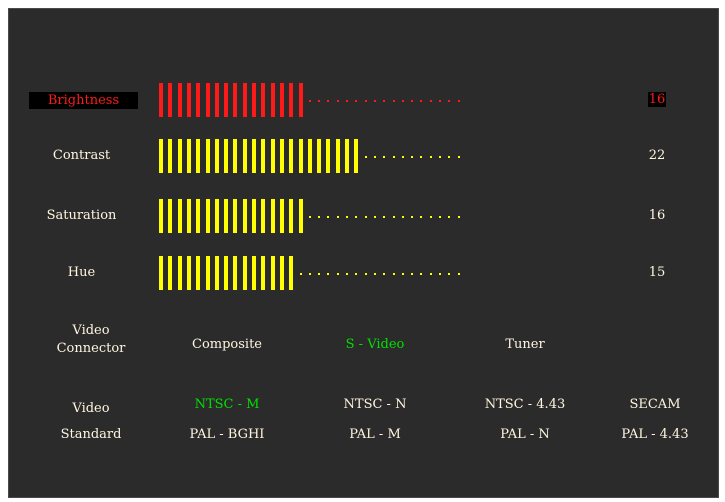 The height and width of the screenshot is (502, 725). Describe the element at coordinates (375, 434) in the screenshot. I see `standard-option-pal-m: PAL - M` at that location.